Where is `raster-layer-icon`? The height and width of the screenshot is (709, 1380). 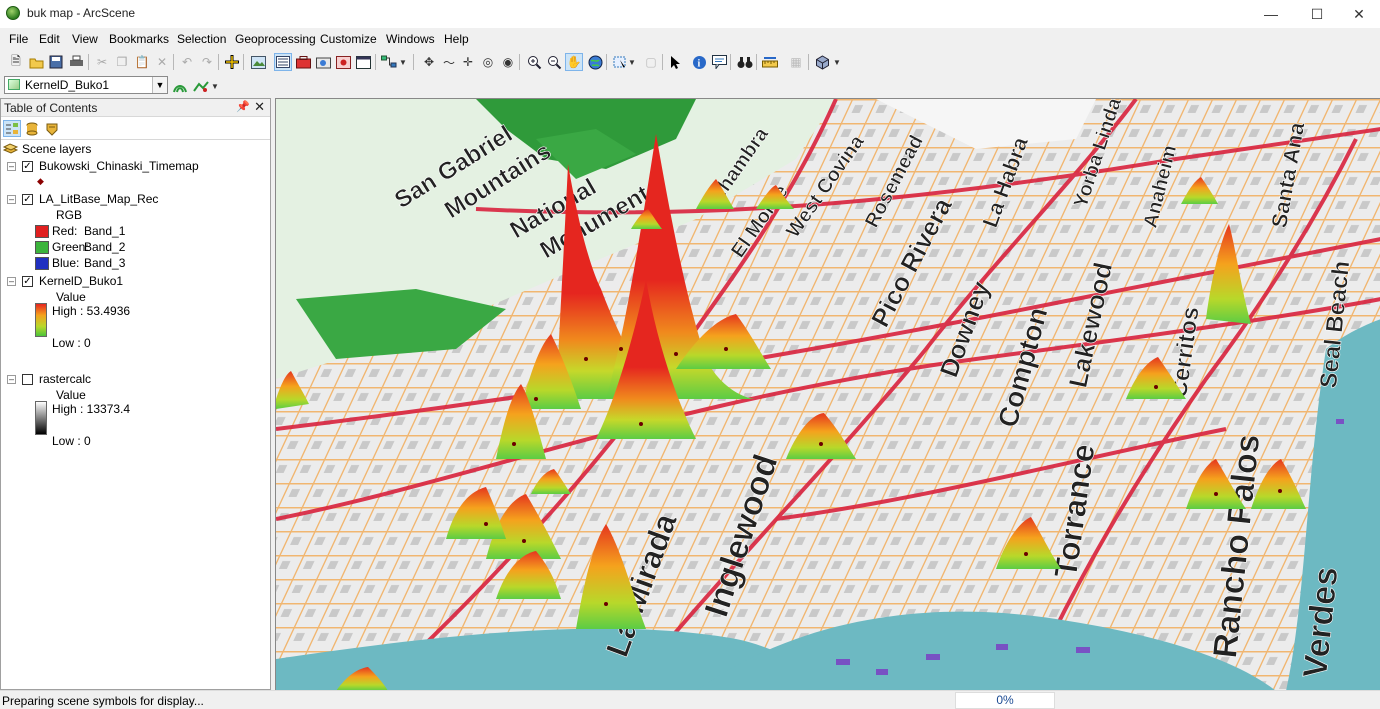
raster-layer-icon is located at coordinates (14, 84).